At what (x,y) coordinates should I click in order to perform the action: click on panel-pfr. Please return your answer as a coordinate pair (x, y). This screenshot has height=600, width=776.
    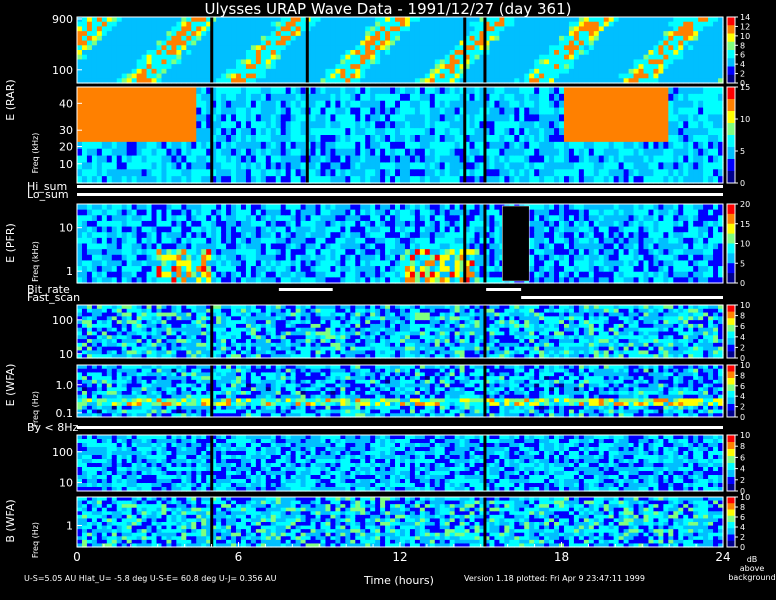
    Looking at the image, I should click on (400, 243).